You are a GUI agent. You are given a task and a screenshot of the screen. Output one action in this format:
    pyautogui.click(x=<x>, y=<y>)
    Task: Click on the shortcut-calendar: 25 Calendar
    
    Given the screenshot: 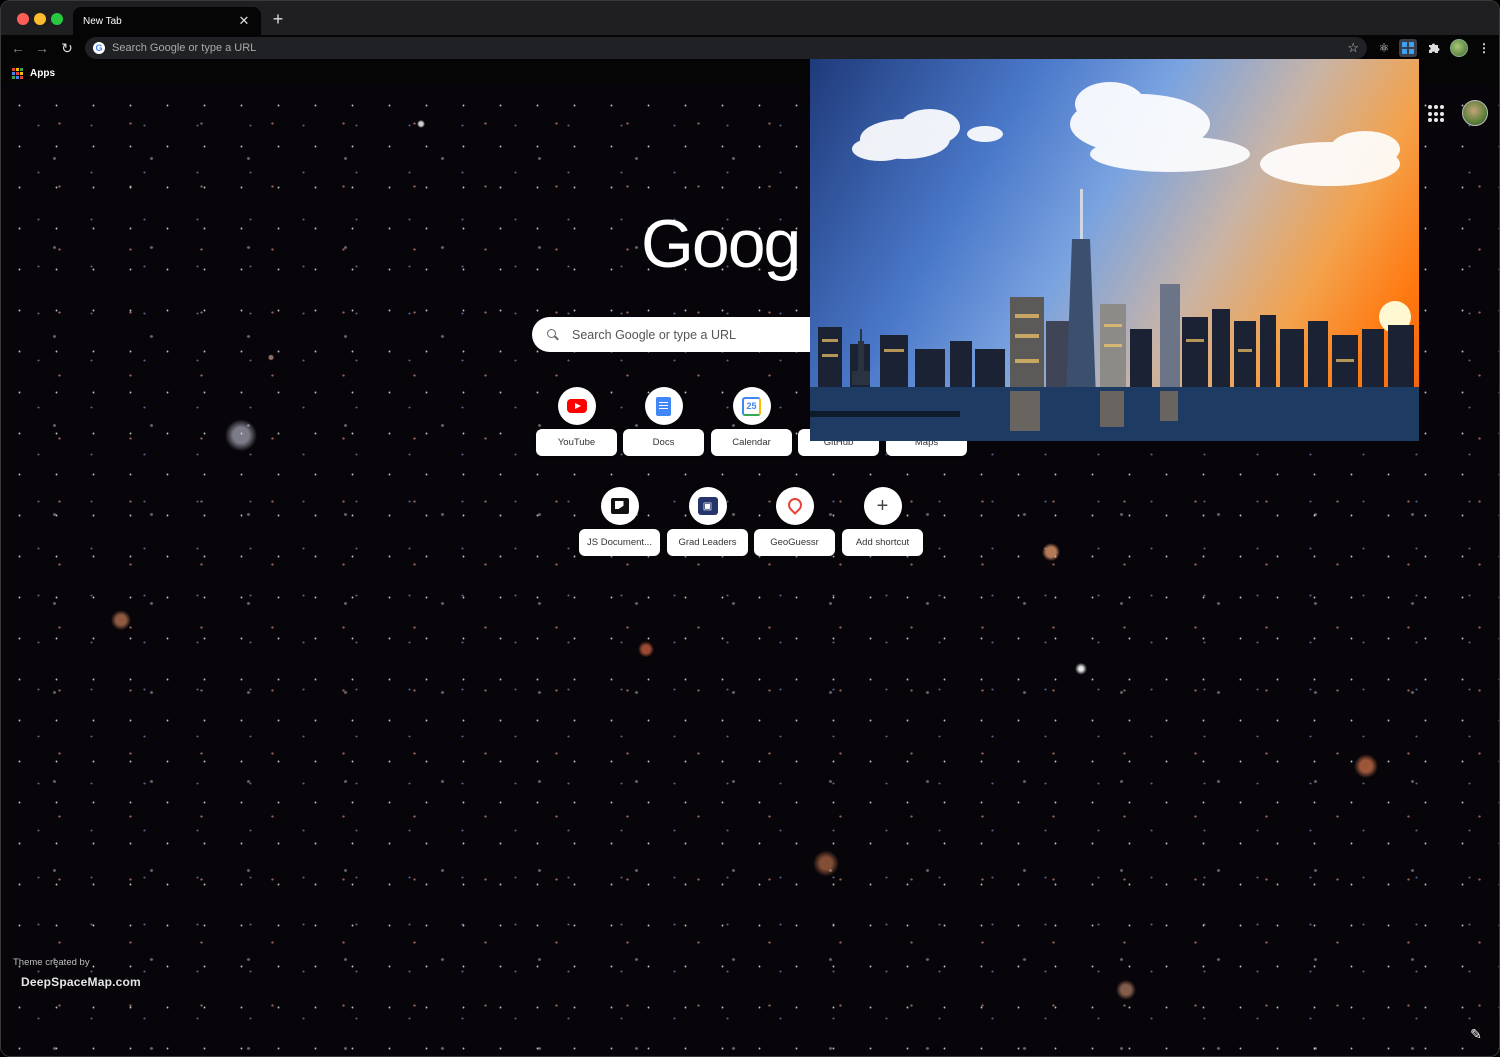 What is the action you would take?
    pyautogui.click(x=751, y=421)
    